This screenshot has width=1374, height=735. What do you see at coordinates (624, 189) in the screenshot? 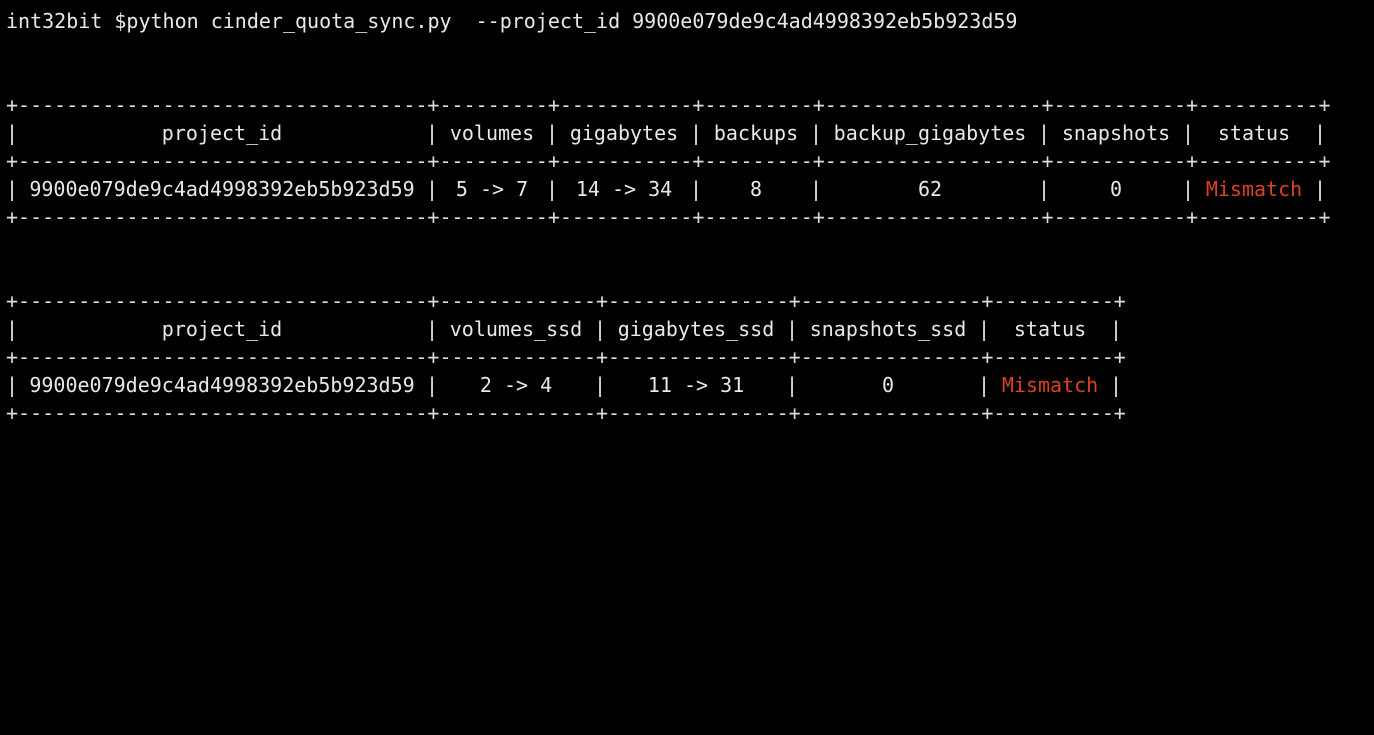
I see `cell-gigabytes: 14 -> 34` at bounding box center [624, 189].